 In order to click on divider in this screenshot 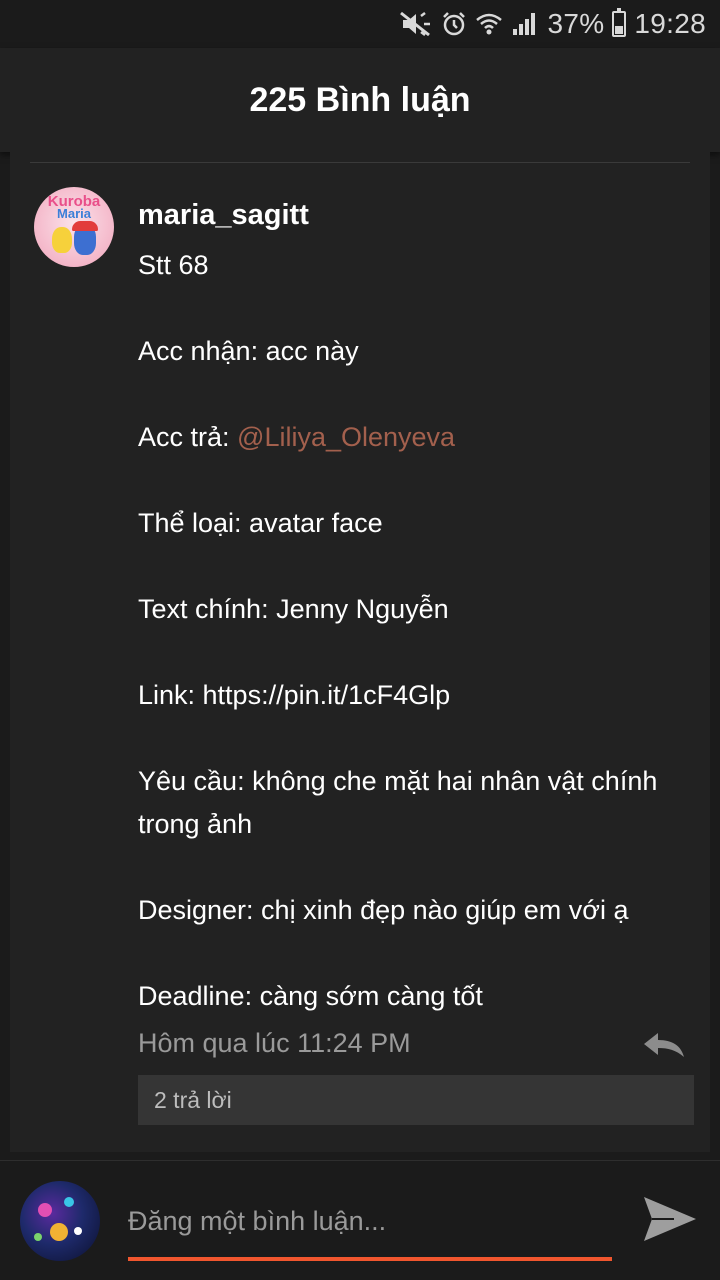, I will do `click(360, 162)`.